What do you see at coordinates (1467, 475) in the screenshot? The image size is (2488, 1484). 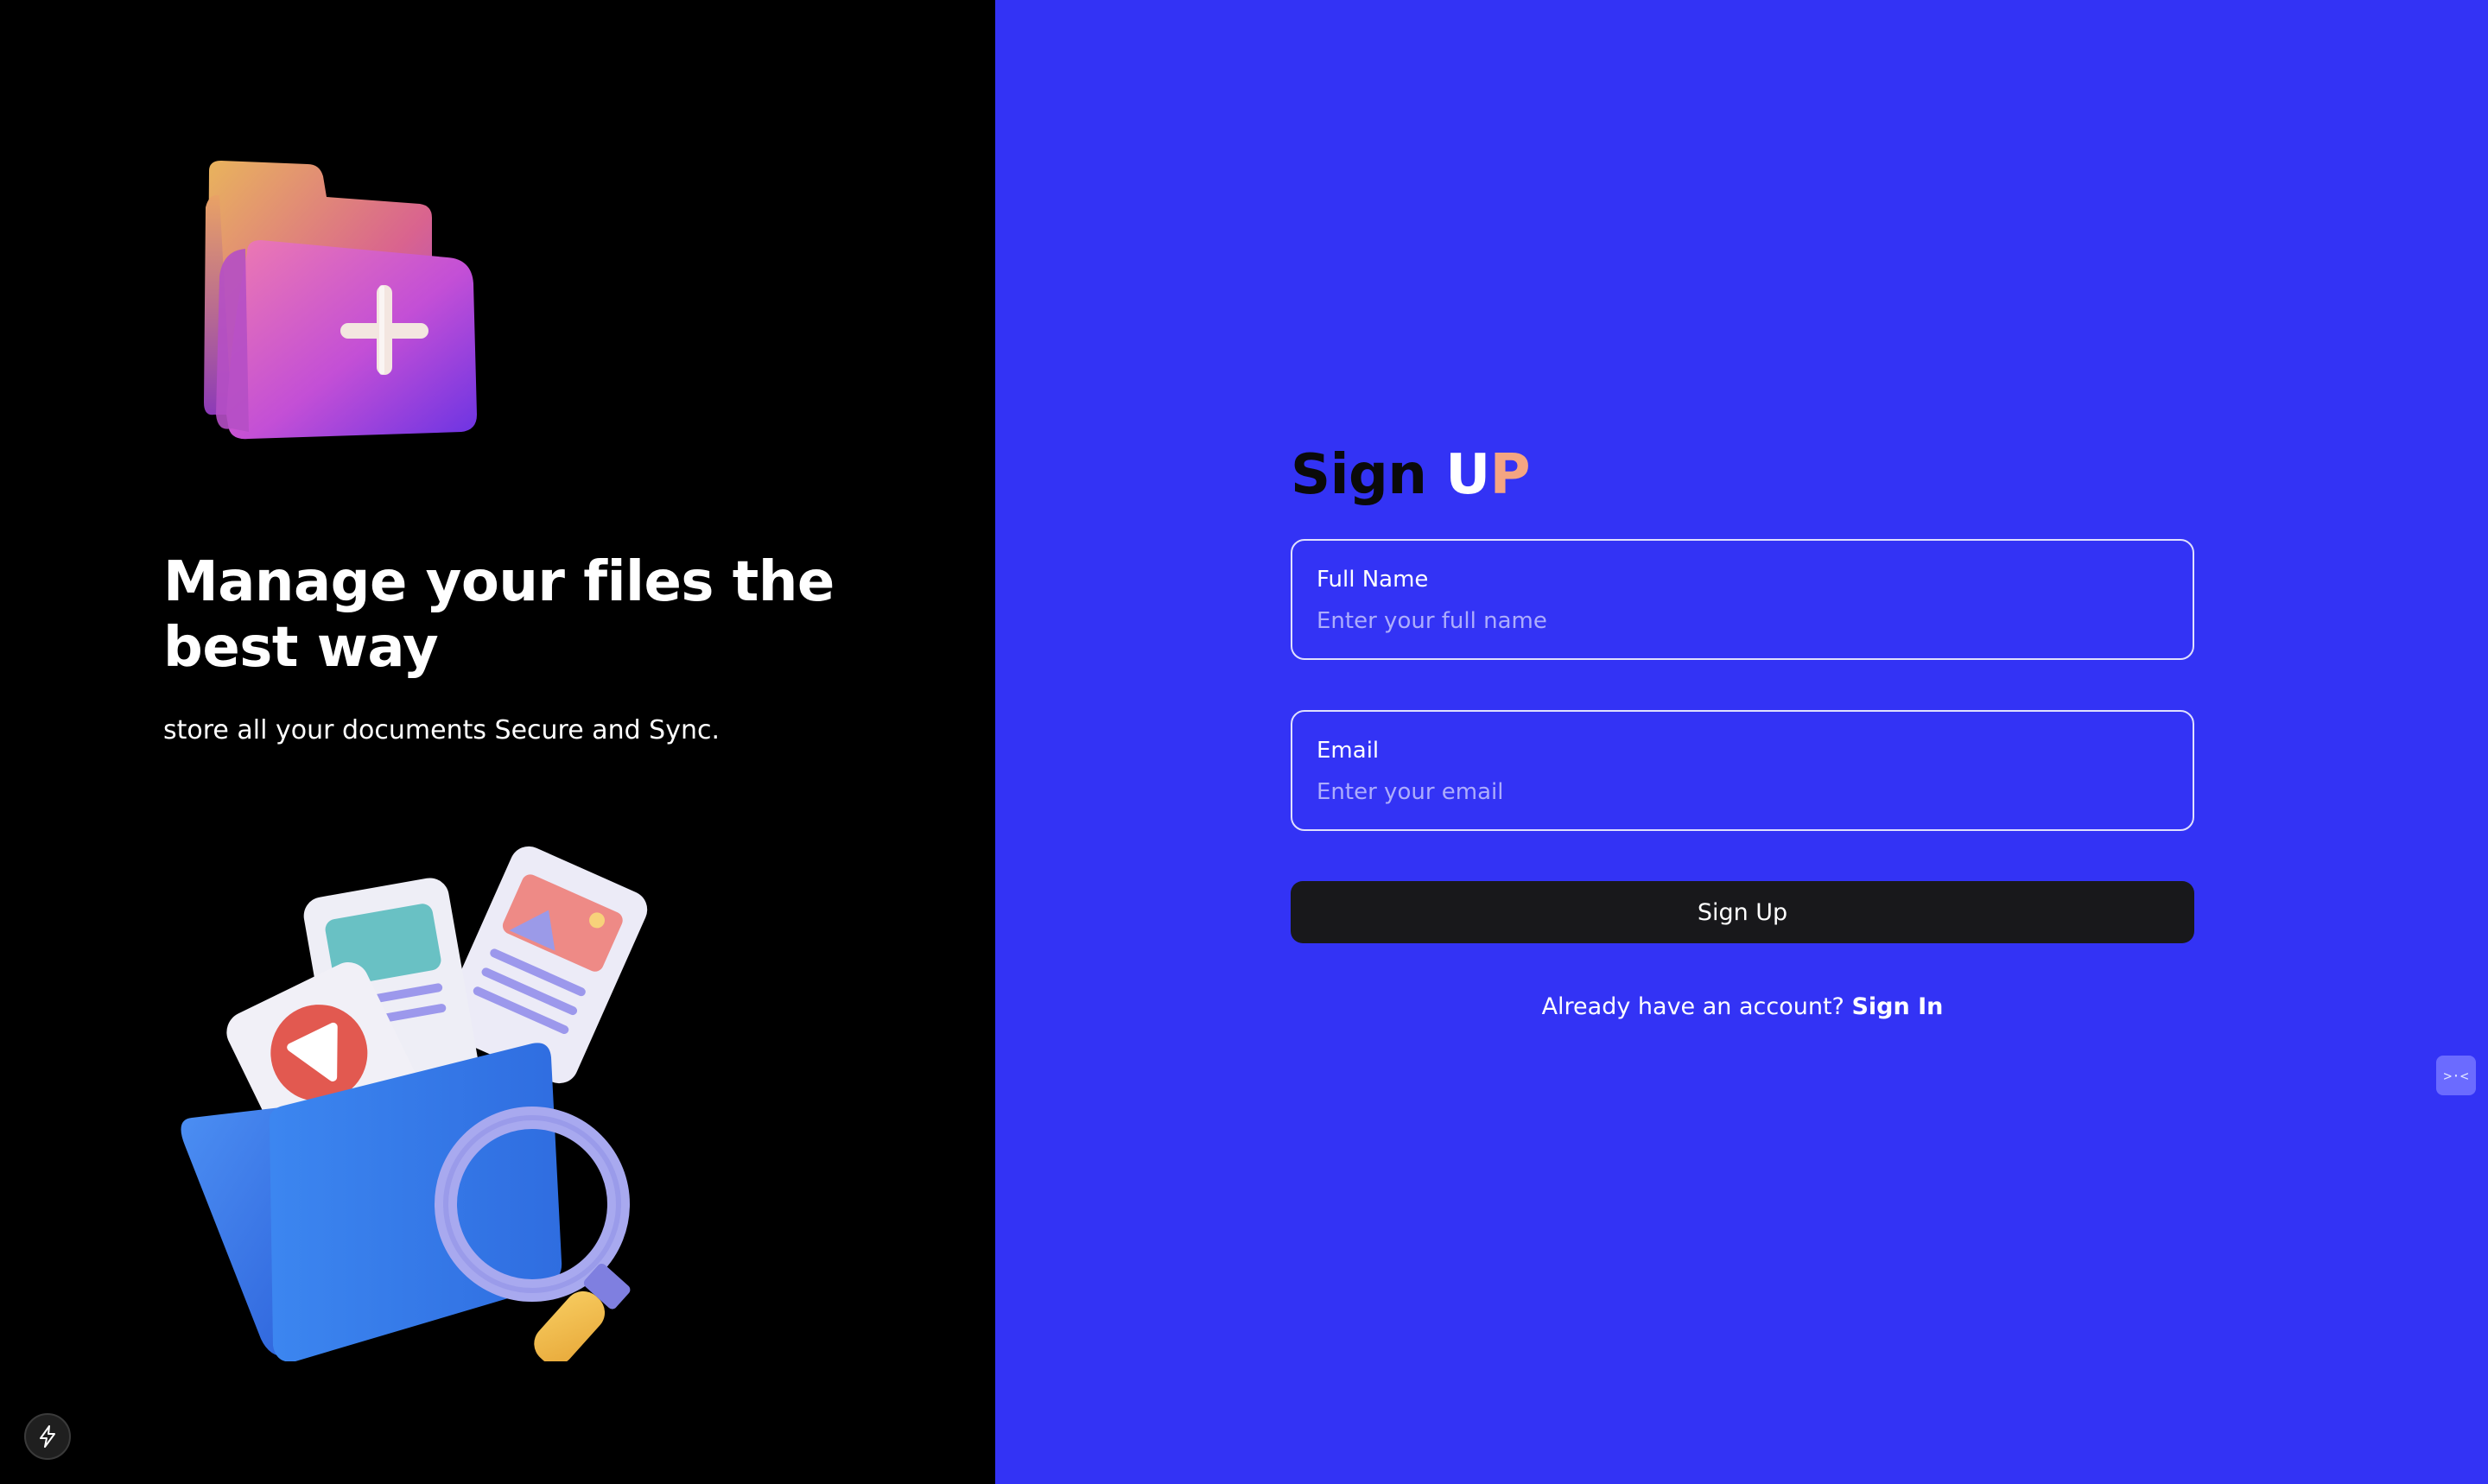 I see `form-title-part: U` at bounding box center [1467, 475].